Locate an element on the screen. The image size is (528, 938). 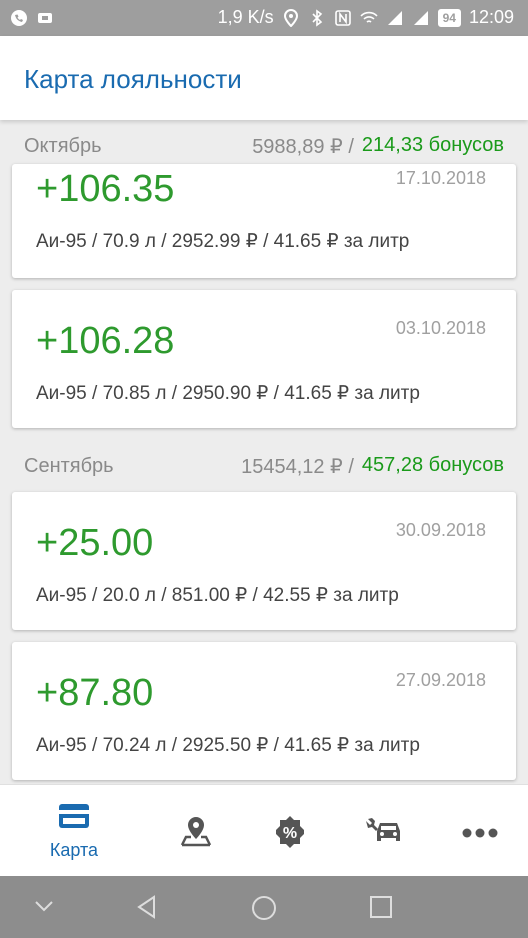
nav-more is located at coordinates (480, 834).